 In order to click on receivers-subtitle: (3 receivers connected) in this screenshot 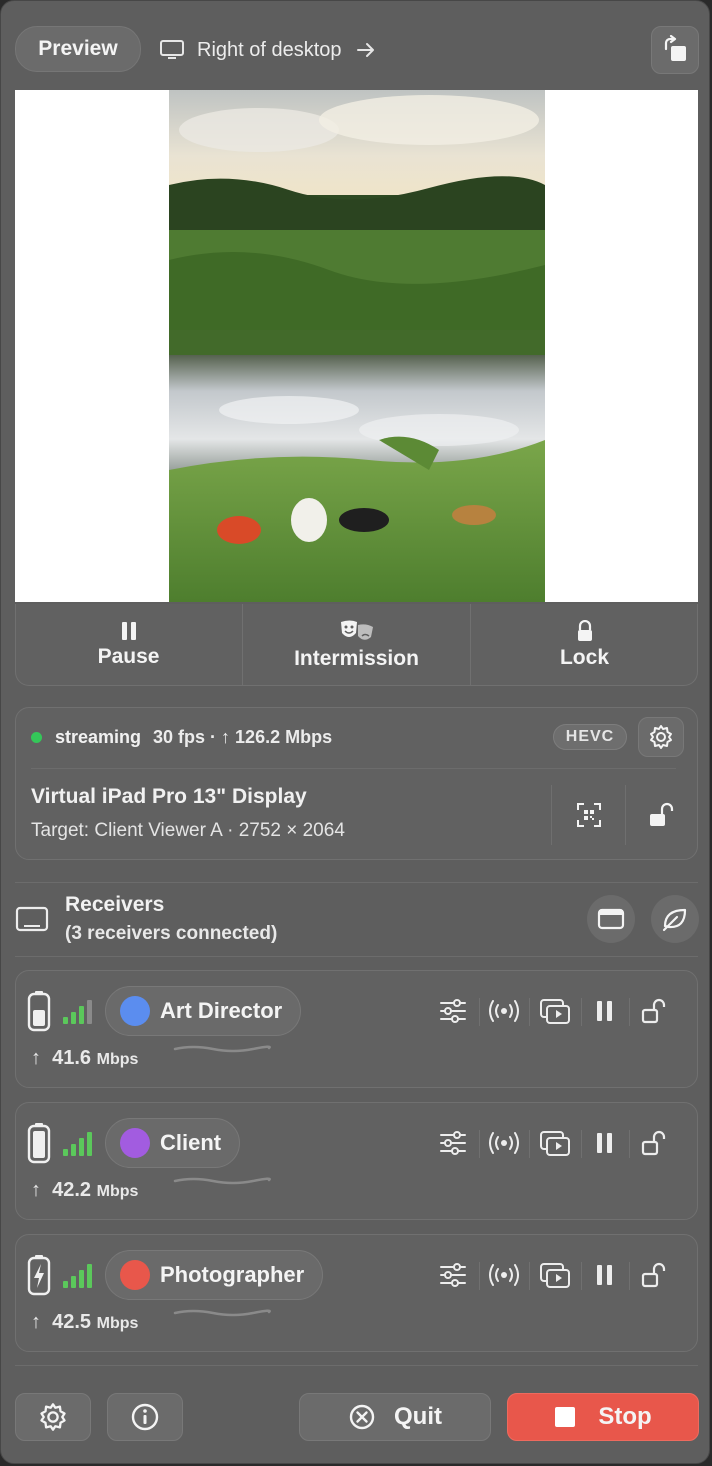, I will do `click(171, 933)`.